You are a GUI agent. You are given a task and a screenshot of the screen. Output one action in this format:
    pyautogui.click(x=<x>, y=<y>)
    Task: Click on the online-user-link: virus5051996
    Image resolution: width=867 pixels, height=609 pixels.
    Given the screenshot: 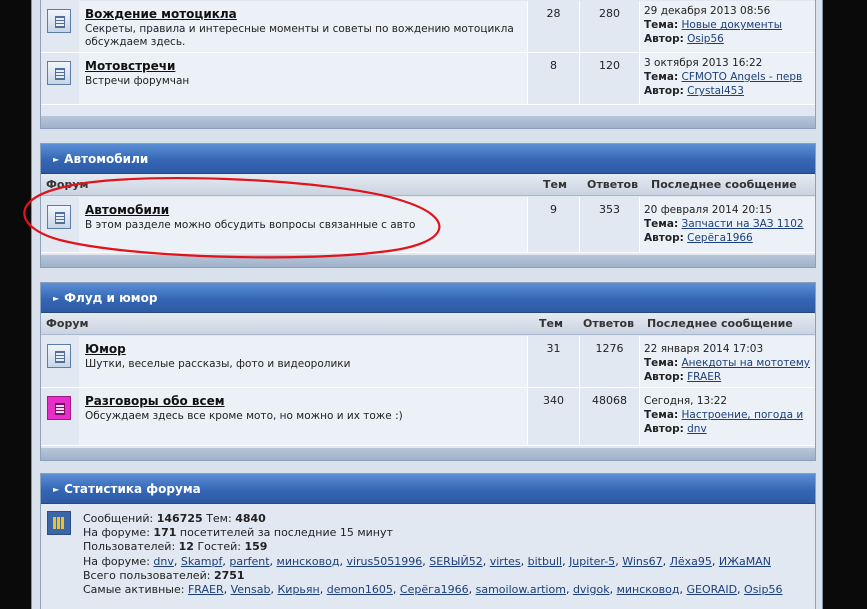 What is the action you would take?
    pyautogui.click(x=384, y=561)
    